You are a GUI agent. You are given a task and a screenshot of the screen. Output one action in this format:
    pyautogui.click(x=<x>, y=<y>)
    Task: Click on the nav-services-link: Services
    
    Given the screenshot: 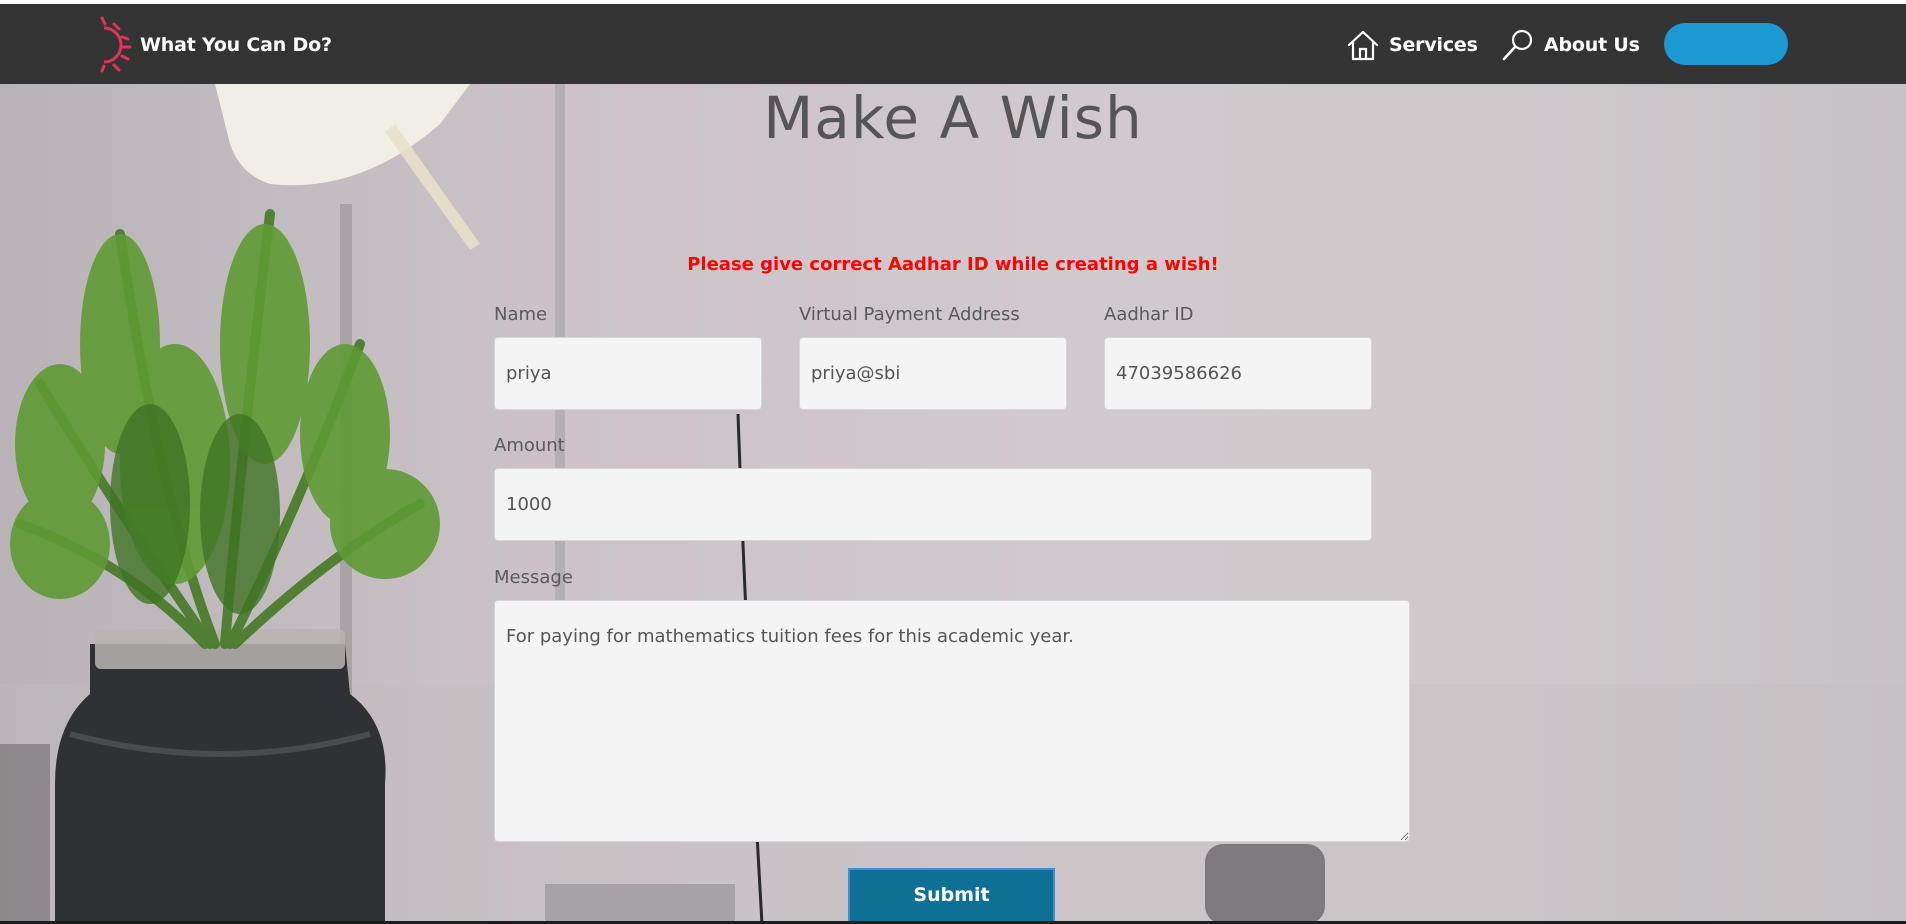 What is the action you would take?
    pyautogui.click(x=1412, y=45)
    